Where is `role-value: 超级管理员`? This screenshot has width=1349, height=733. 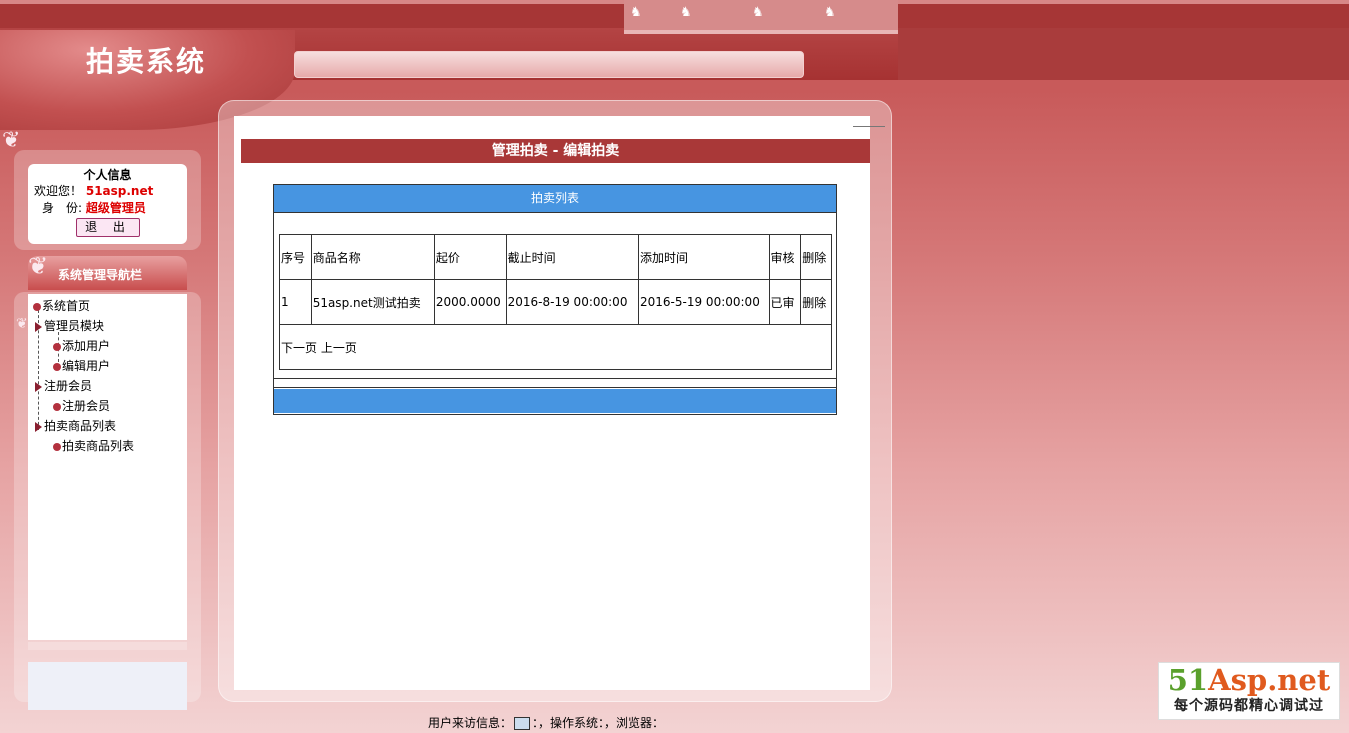
role-value: 超级管理员 is located at coordinates (115, 208).